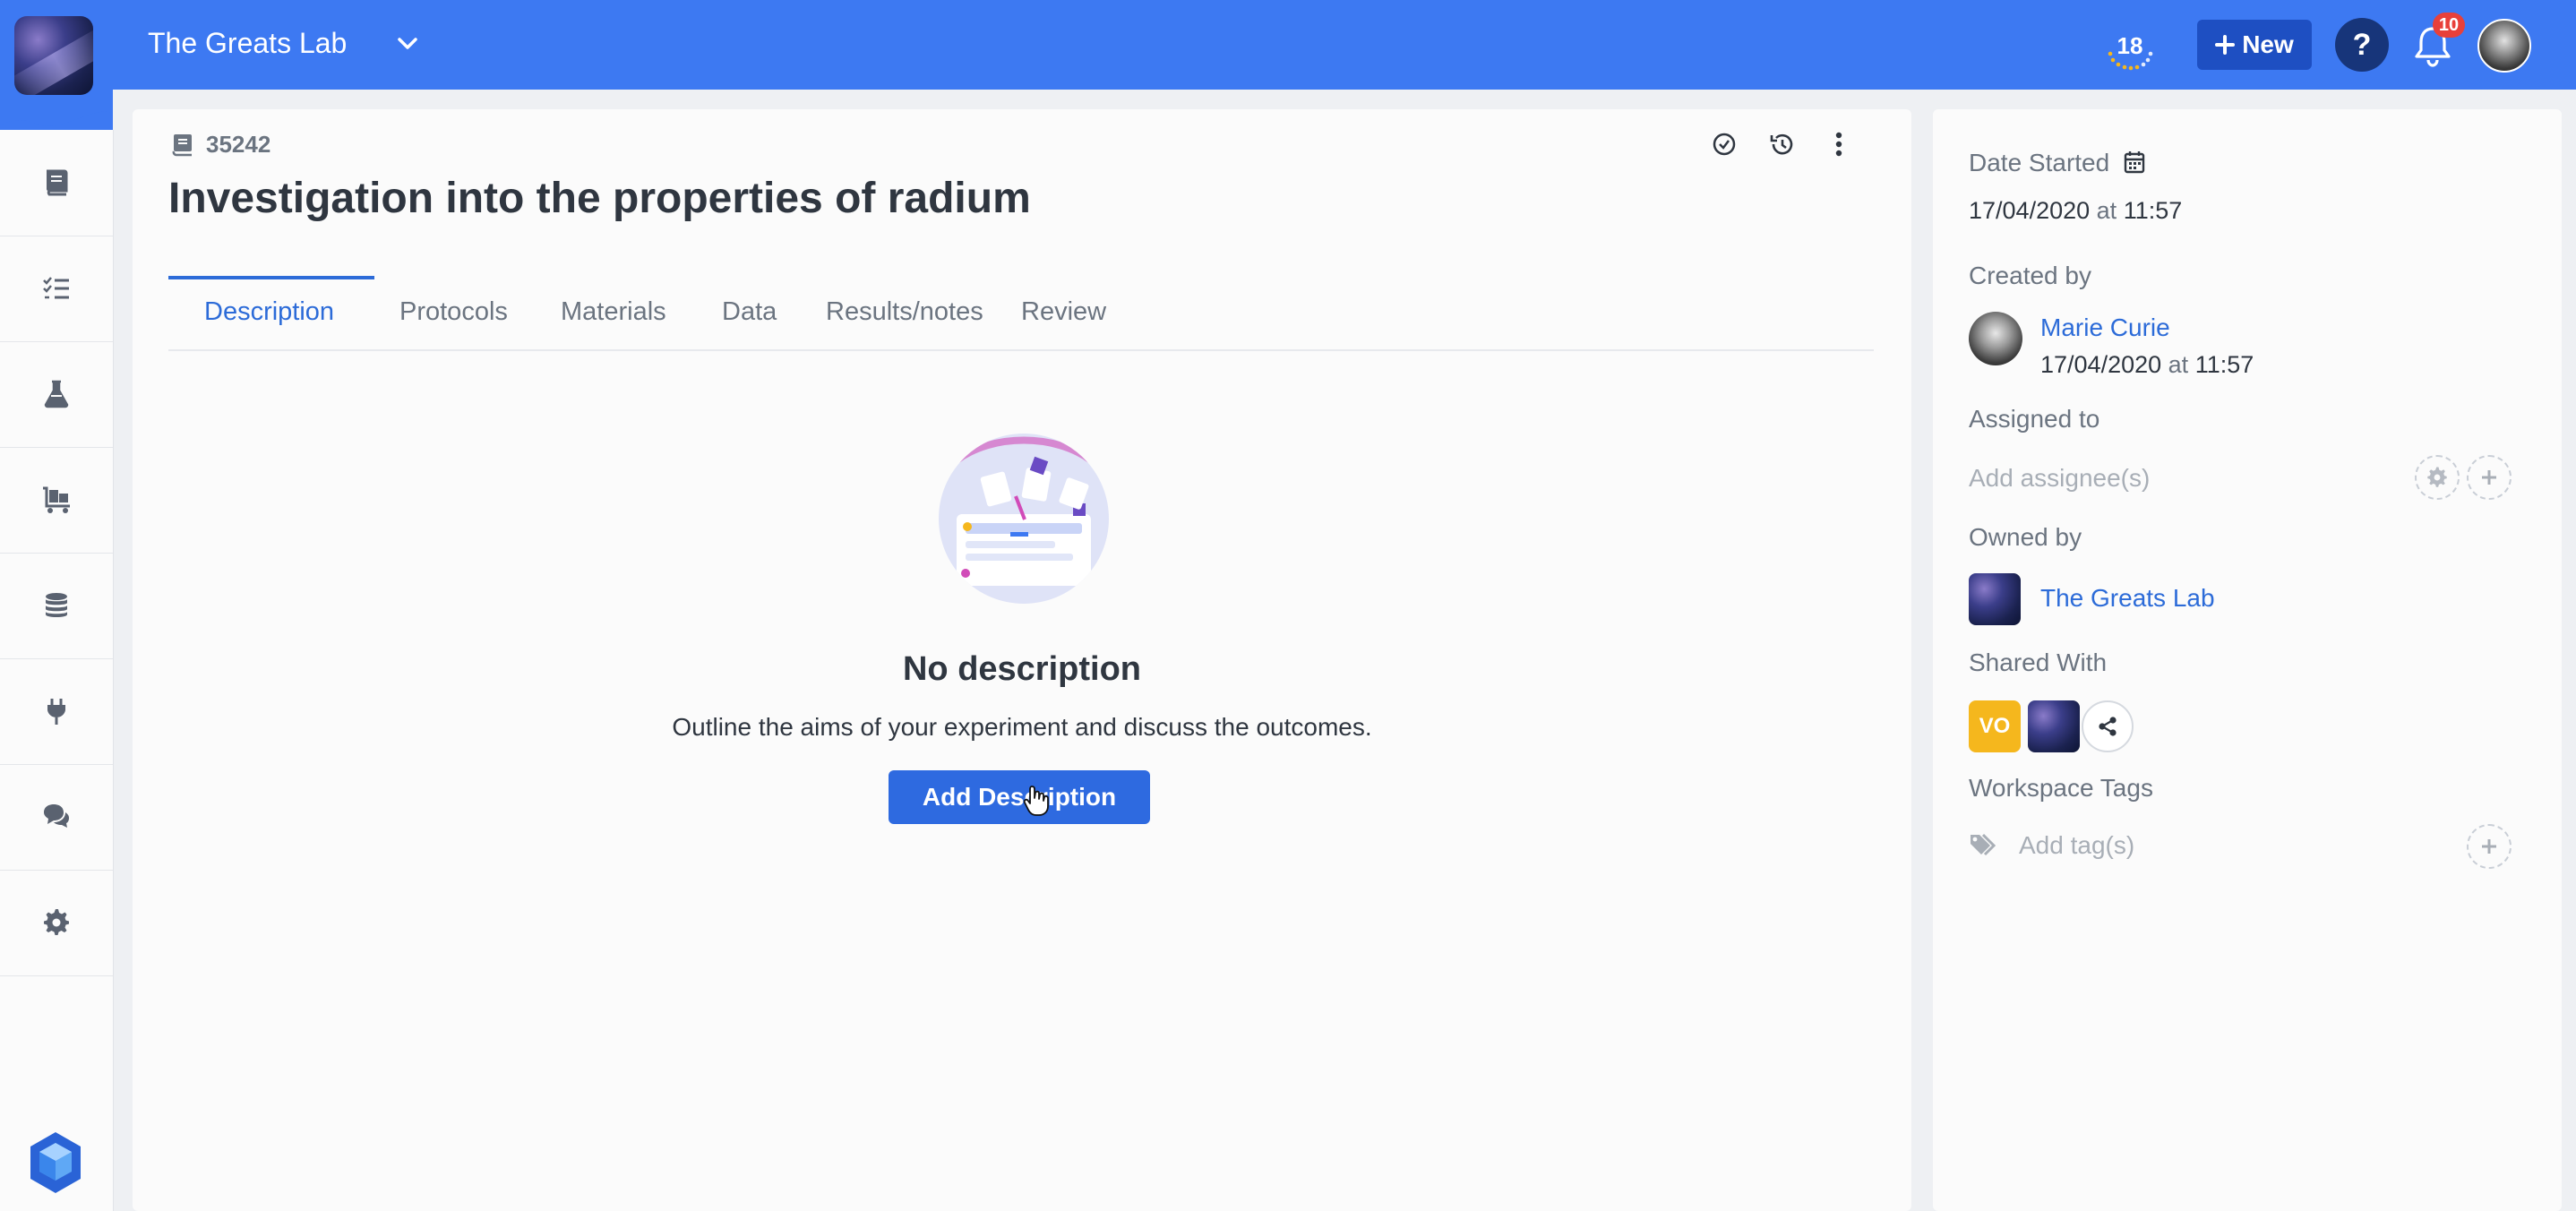  I want to click on date-started-value: 17/04/2020 at 11:57, so click(2075, 211).